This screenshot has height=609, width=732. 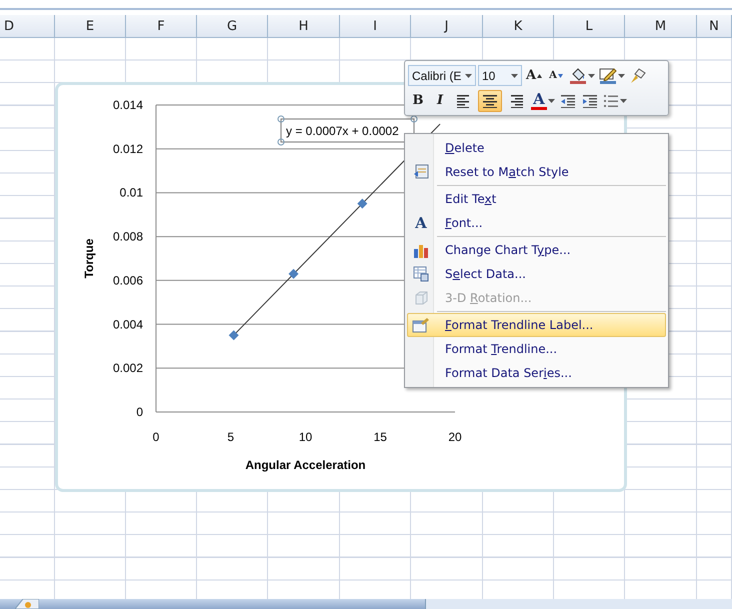 I want to click on column-header: F, so click(x=161, y=26).